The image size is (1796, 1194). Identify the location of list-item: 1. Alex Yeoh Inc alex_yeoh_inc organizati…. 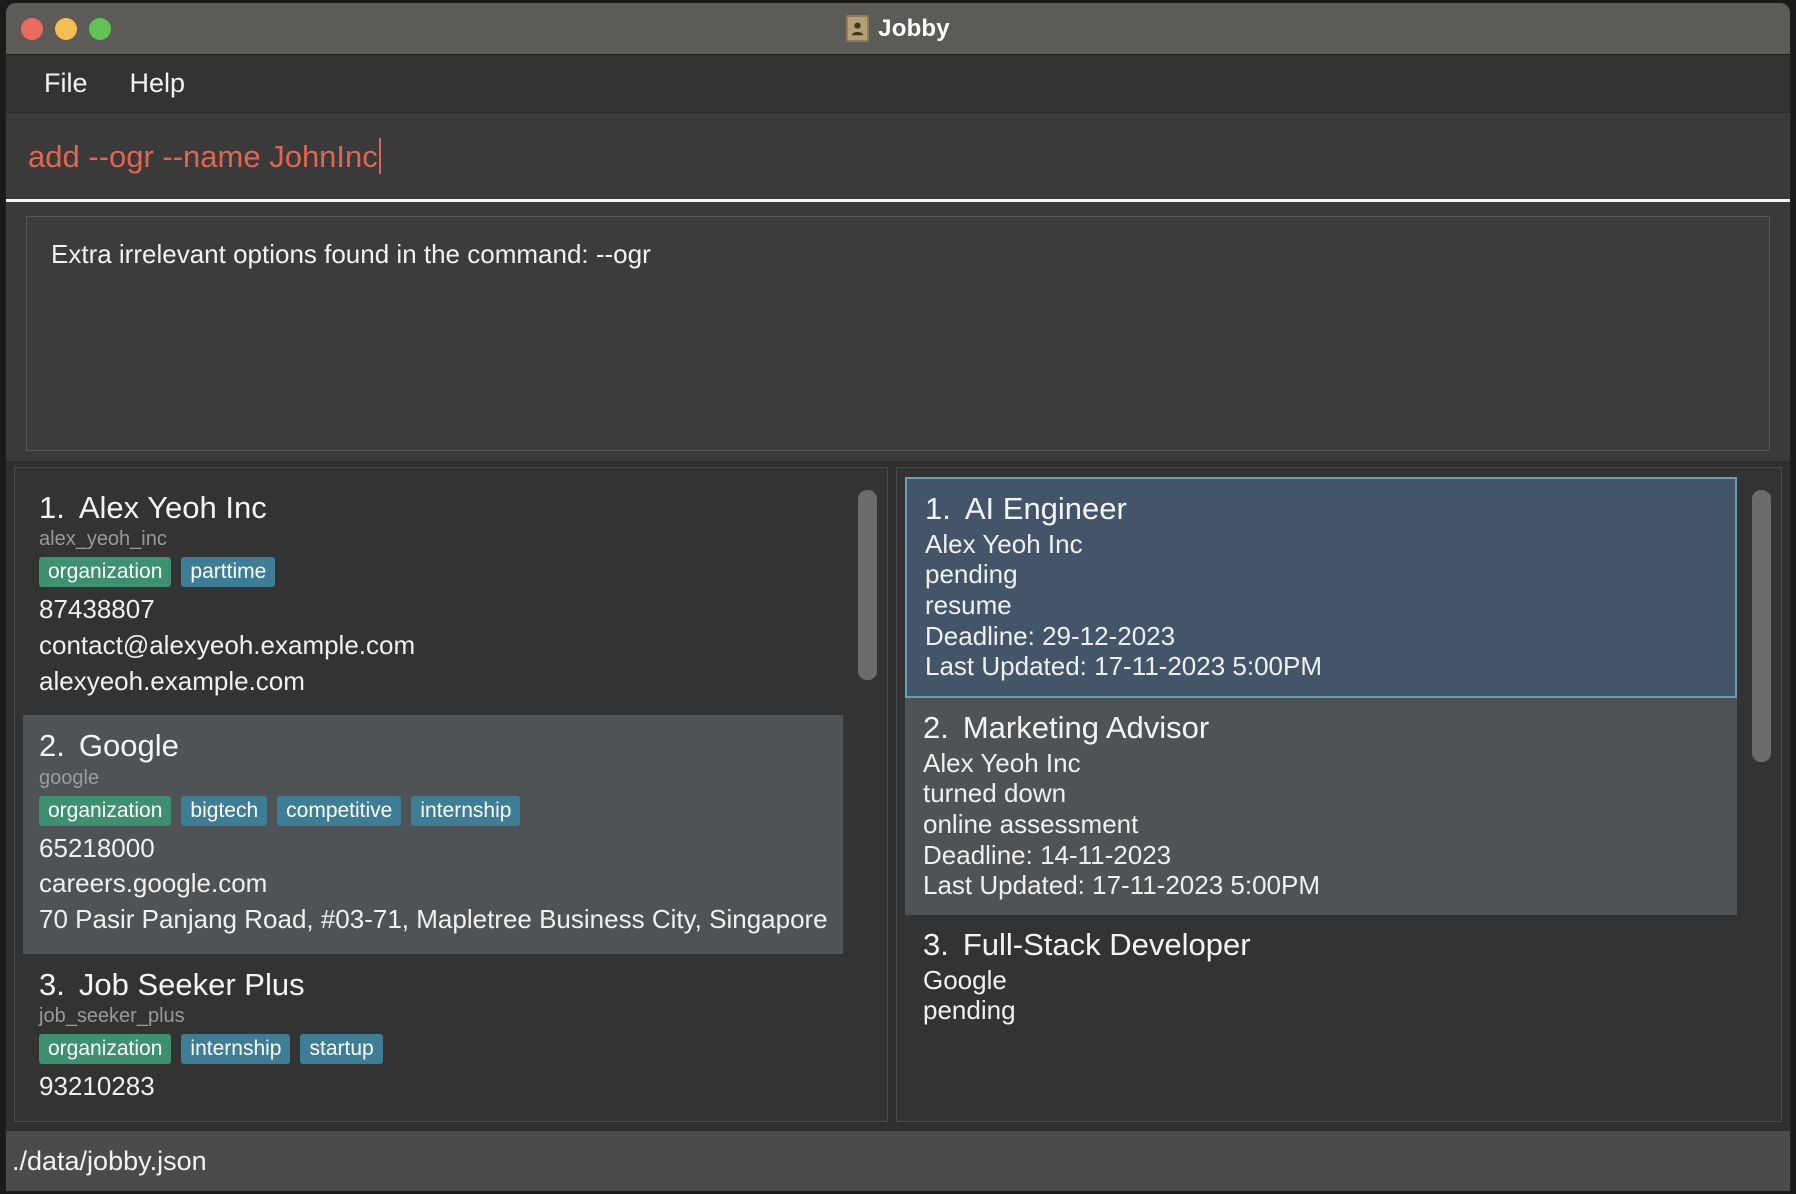
(433, 596).